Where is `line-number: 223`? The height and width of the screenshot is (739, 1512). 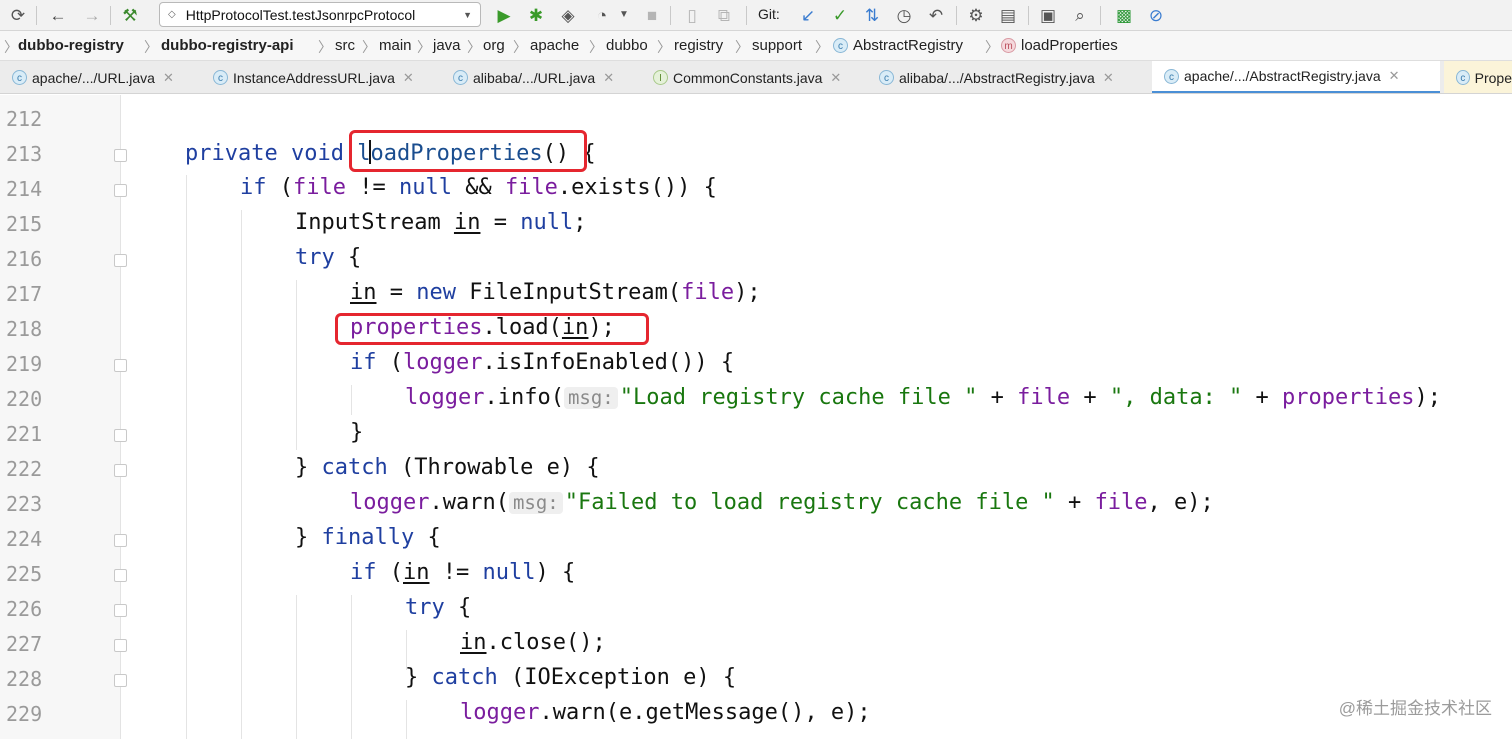
line-number: 223 is located at coordinates (24, 504).